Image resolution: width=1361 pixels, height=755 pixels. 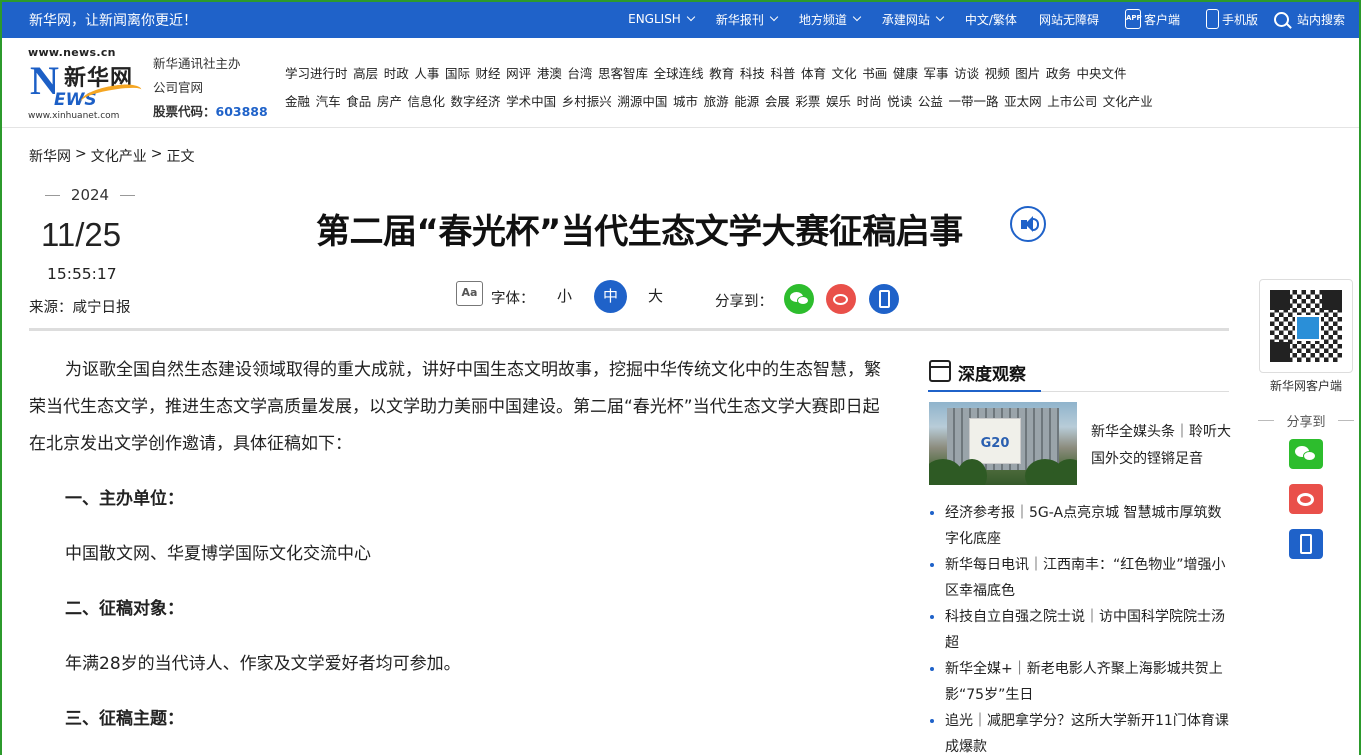 I want to click on nav-hosted-sites: 承建网站, so click(x=913, y=19).